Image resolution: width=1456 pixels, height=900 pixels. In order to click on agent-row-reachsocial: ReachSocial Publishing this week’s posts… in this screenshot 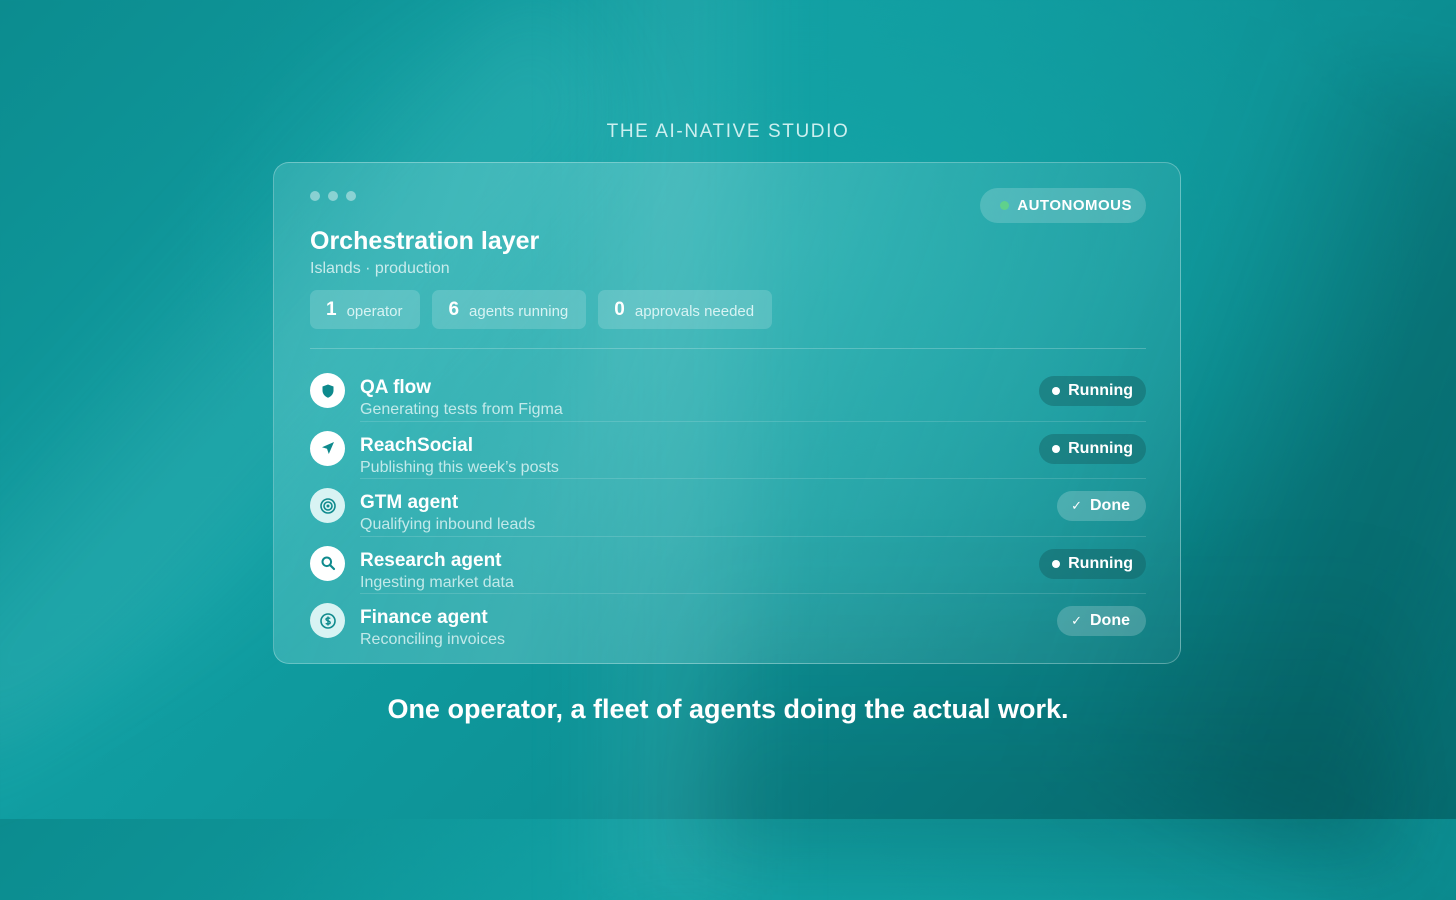, I will do `click(728, 449)`.